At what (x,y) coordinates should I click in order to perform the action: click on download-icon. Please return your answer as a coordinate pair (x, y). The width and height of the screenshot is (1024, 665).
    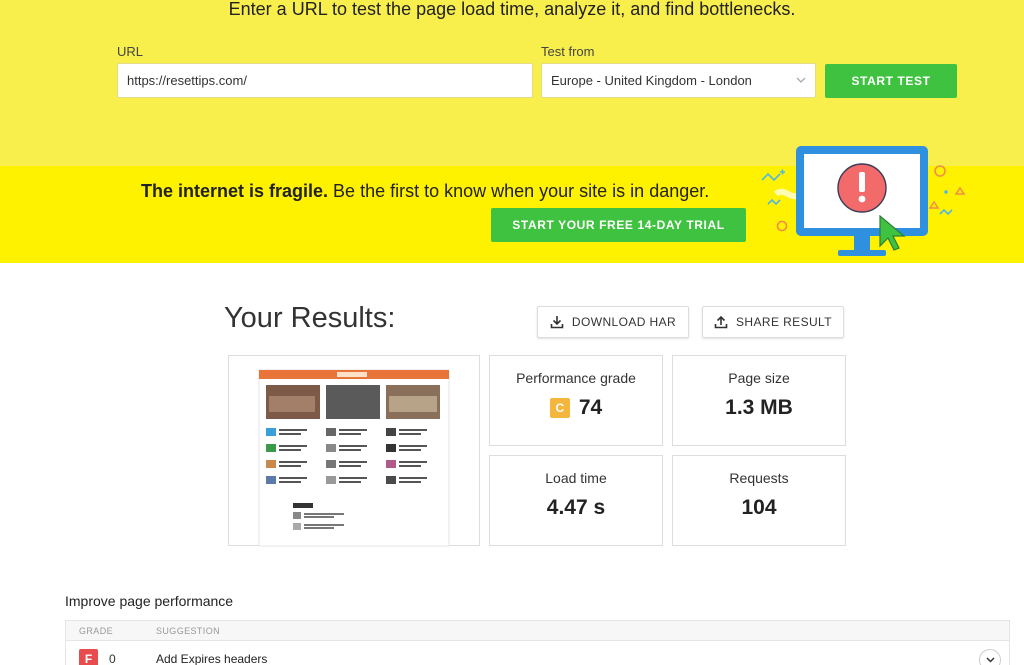
    Looking at the image, I should click on (557, 322).